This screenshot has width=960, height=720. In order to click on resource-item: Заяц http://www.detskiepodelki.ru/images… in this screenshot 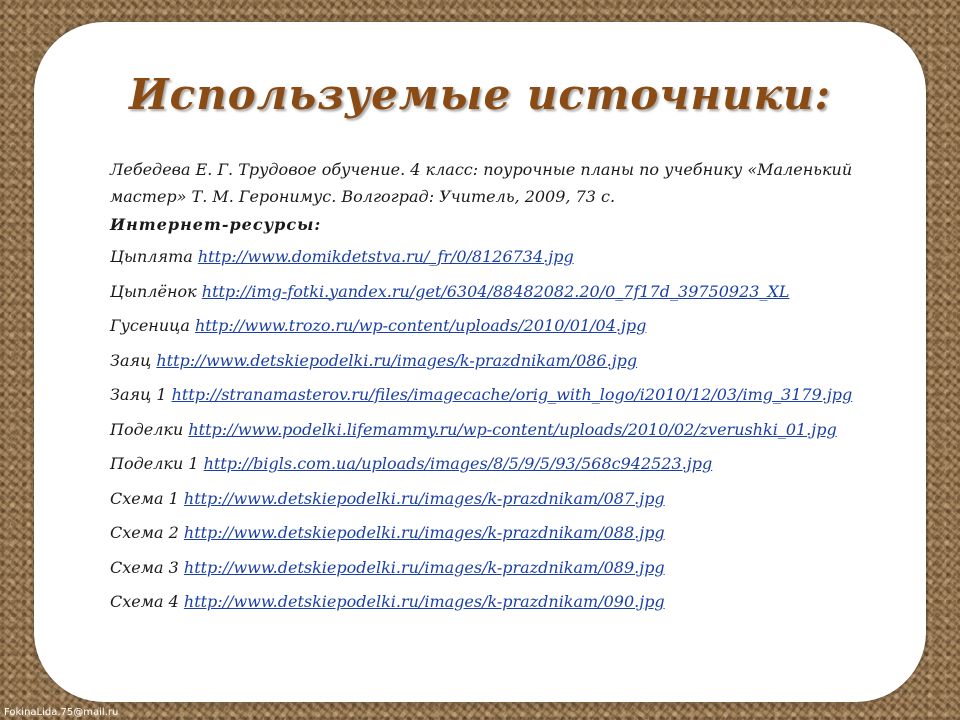, I will do `click(515, 361)`.